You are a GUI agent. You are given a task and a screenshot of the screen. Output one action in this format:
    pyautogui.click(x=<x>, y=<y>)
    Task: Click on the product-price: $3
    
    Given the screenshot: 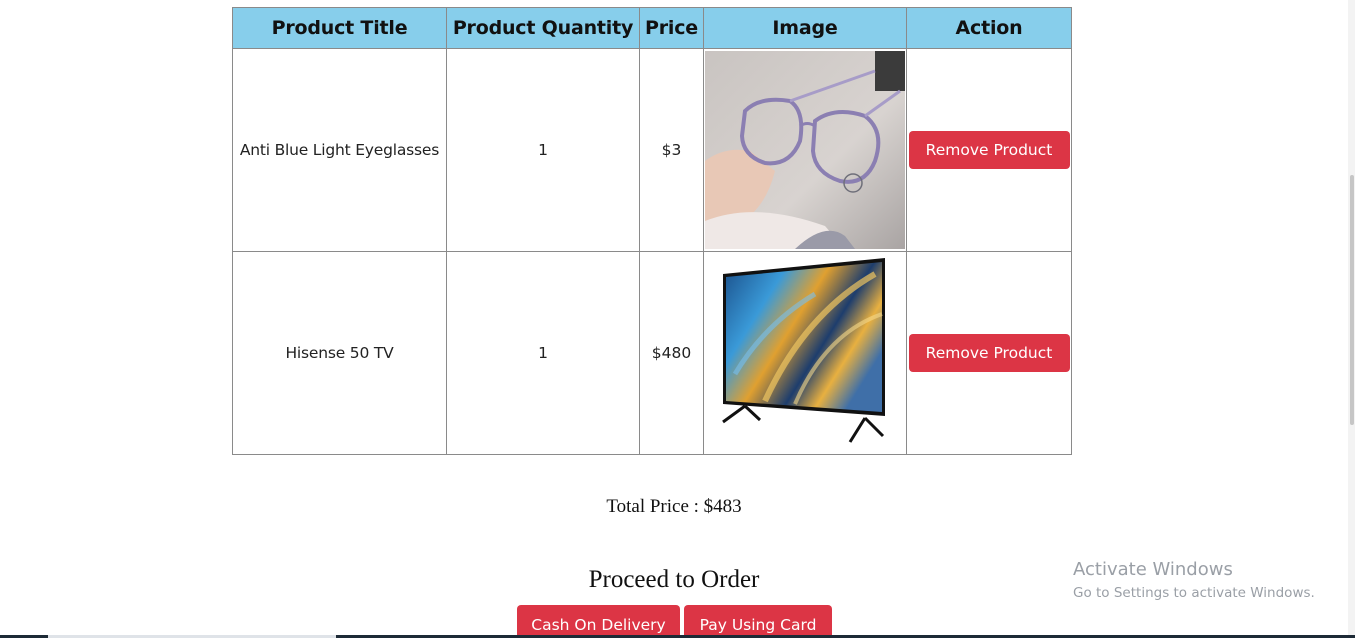 What is the action you would take?
    pyautogui.click(x=671, y=150)
    